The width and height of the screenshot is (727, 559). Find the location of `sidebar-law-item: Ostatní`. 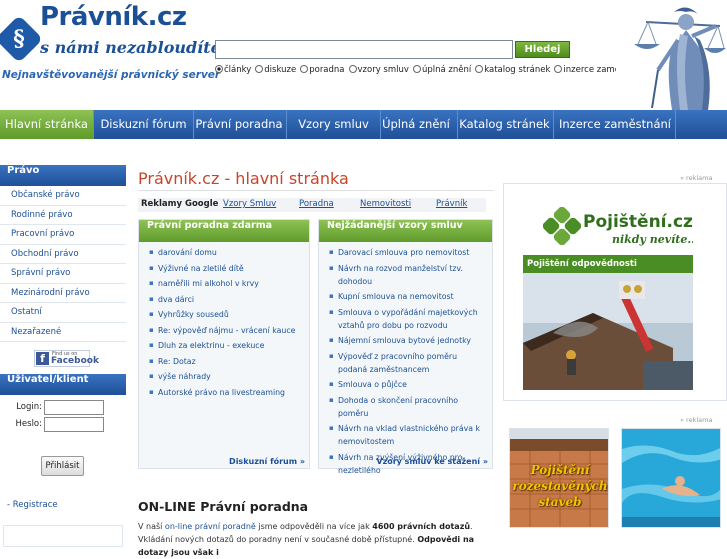

sidebar-law-item: Ostatní is located at coordinates (63, 313).